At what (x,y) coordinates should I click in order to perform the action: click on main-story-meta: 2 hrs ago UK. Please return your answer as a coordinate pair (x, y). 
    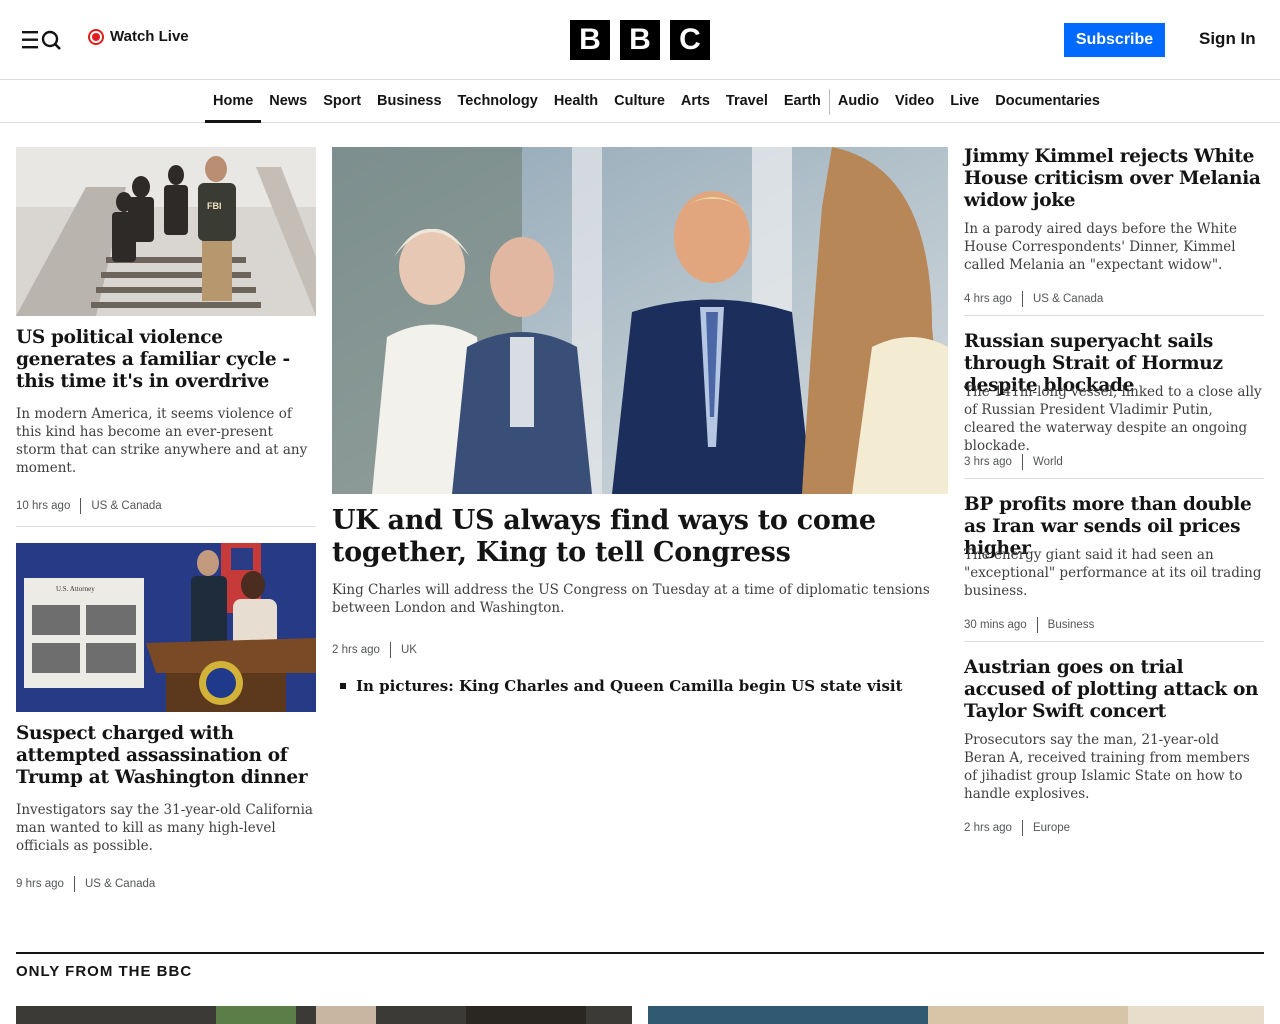
    Looking at the image, I should click on (374, 650).